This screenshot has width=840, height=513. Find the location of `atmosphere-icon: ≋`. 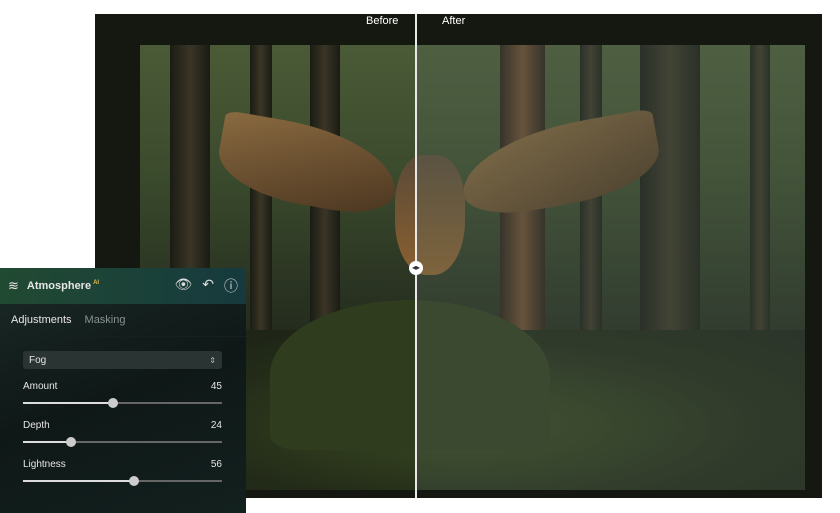

atmosphere-icon: ≋ is located at coordinates (13, 285).